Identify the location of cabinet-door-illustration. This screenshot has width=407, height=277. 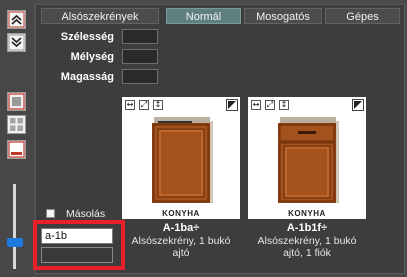
(182, 160).